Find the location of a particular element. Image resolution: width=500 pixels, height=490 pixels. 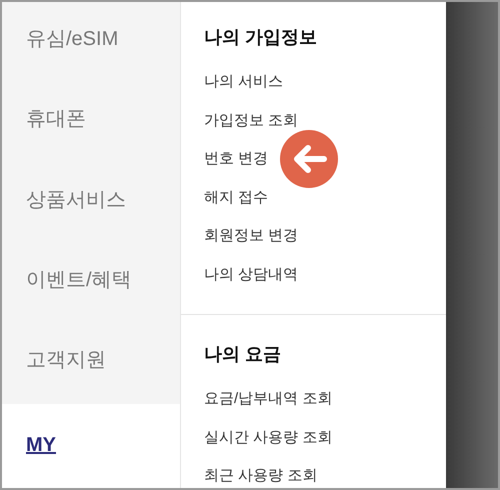

category-tab: 유심/eSIM is located at coordinates (91, 42).